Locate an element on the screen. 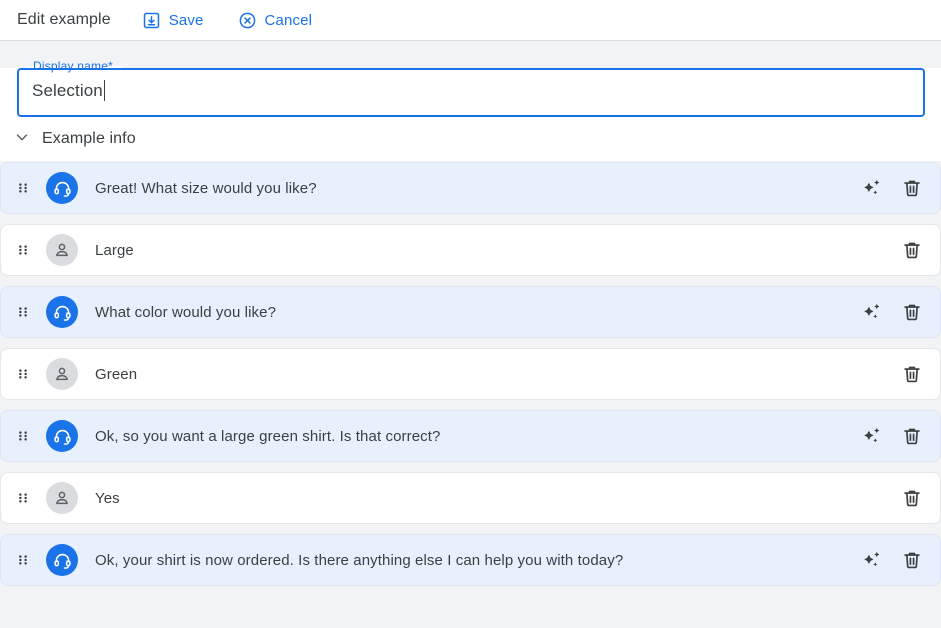 The width and height of the screenshot is (941, 628). conversation-row-text: Yes is located at coordinates (107, 498).